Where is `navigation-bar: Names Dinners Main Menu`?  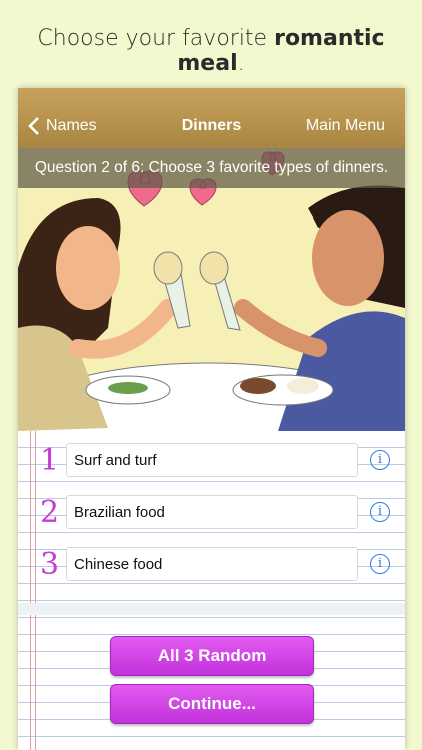 navigation-bar: Names Dinners Main Menu is located at coordinates (211, 118).